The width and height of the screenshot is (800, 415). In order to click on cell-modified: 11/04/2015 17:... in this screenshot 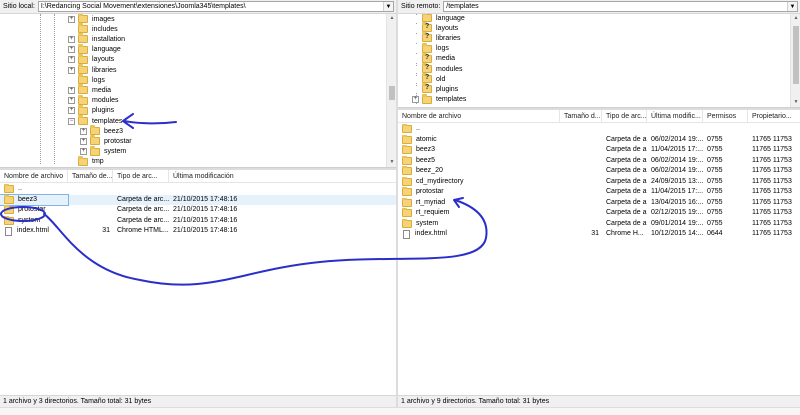, I will do `click(675, 192)`.